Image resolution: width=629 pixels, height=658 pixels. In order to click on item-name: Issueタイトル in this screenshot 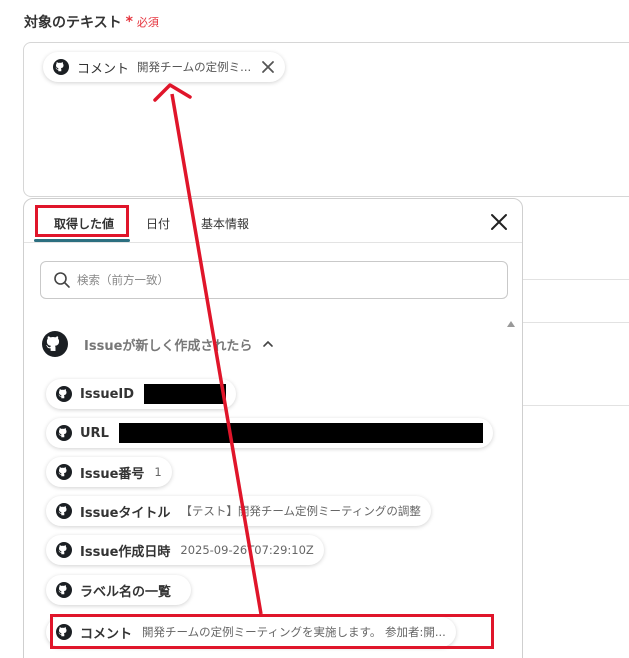, I will do `click(125, 513)`.